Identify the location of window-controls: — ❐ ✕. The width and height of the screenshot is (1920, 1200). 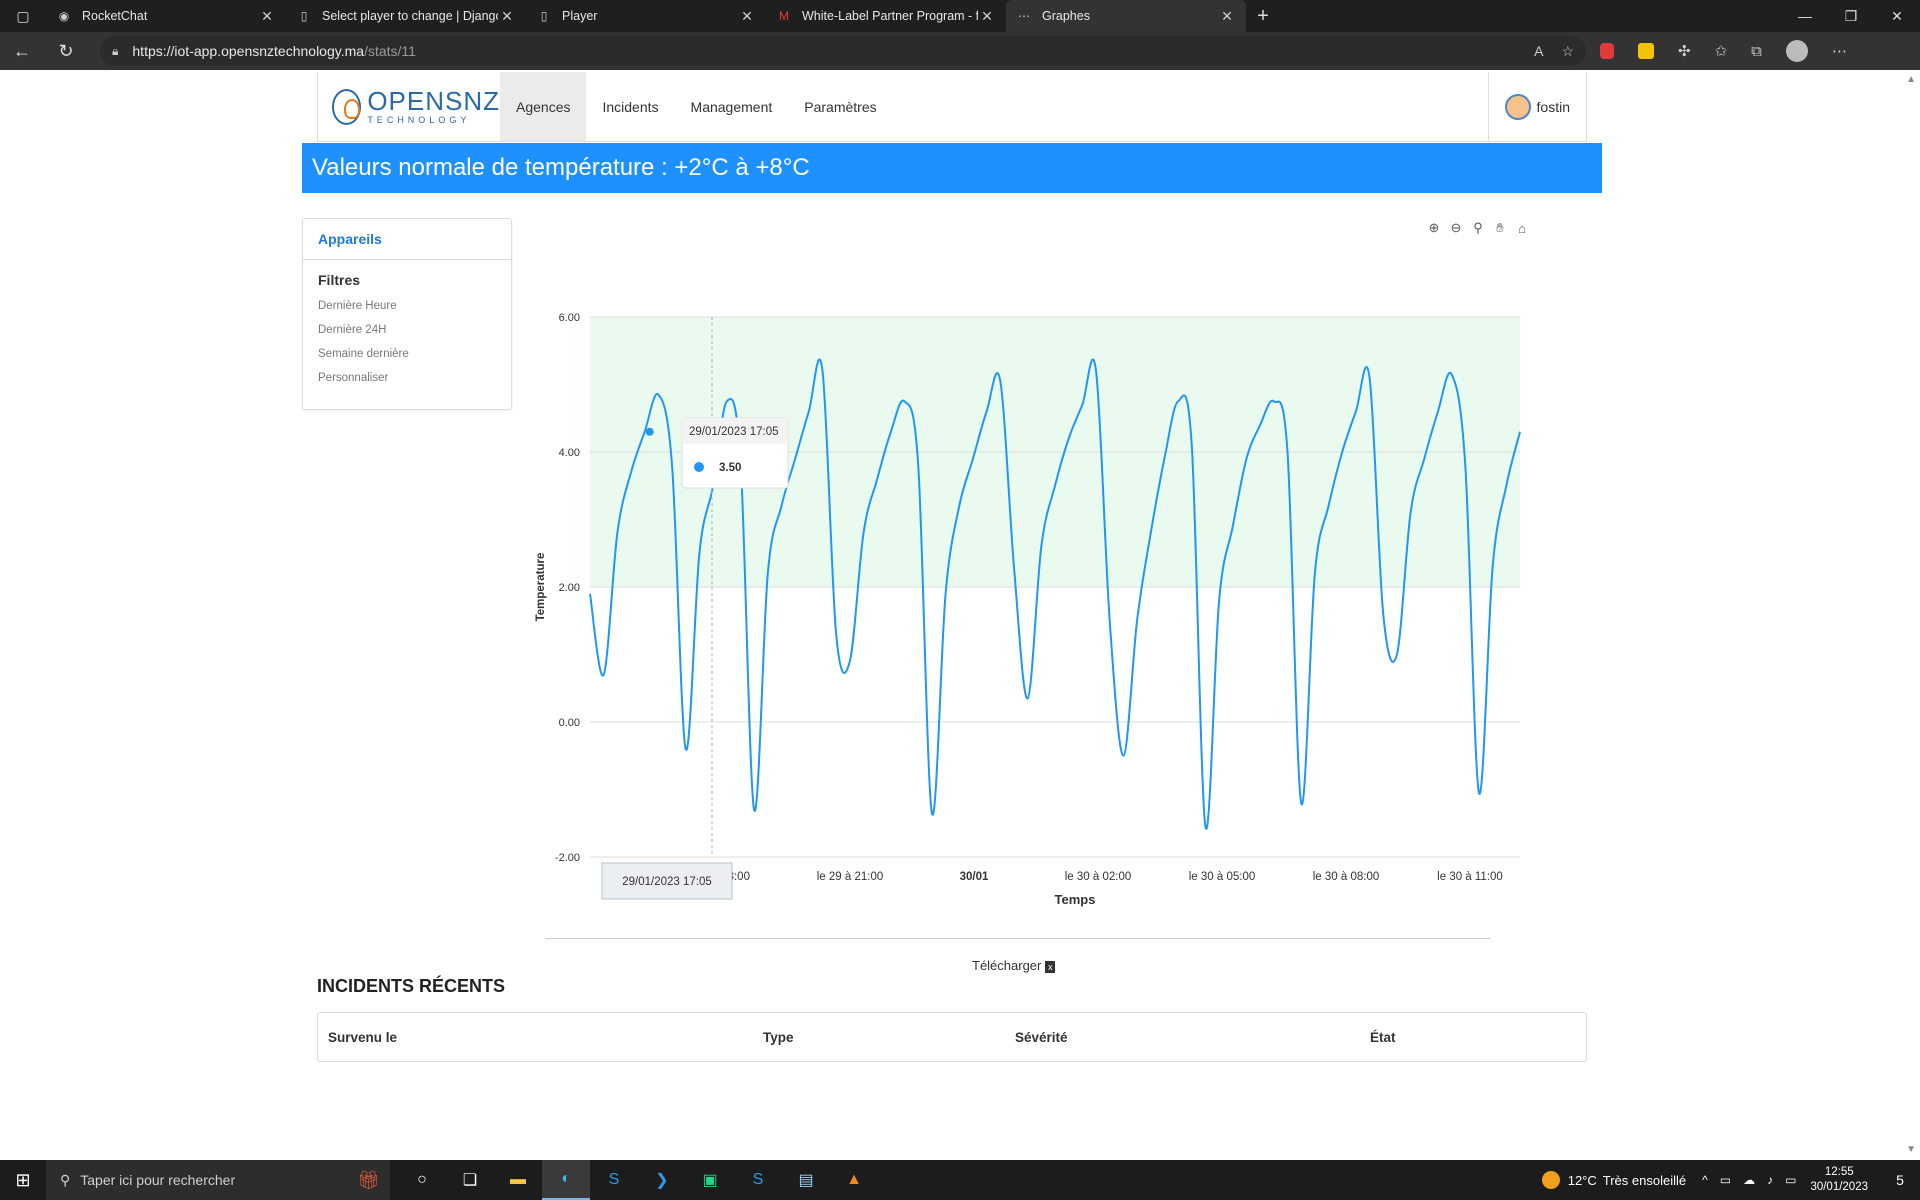
(1851, 16).